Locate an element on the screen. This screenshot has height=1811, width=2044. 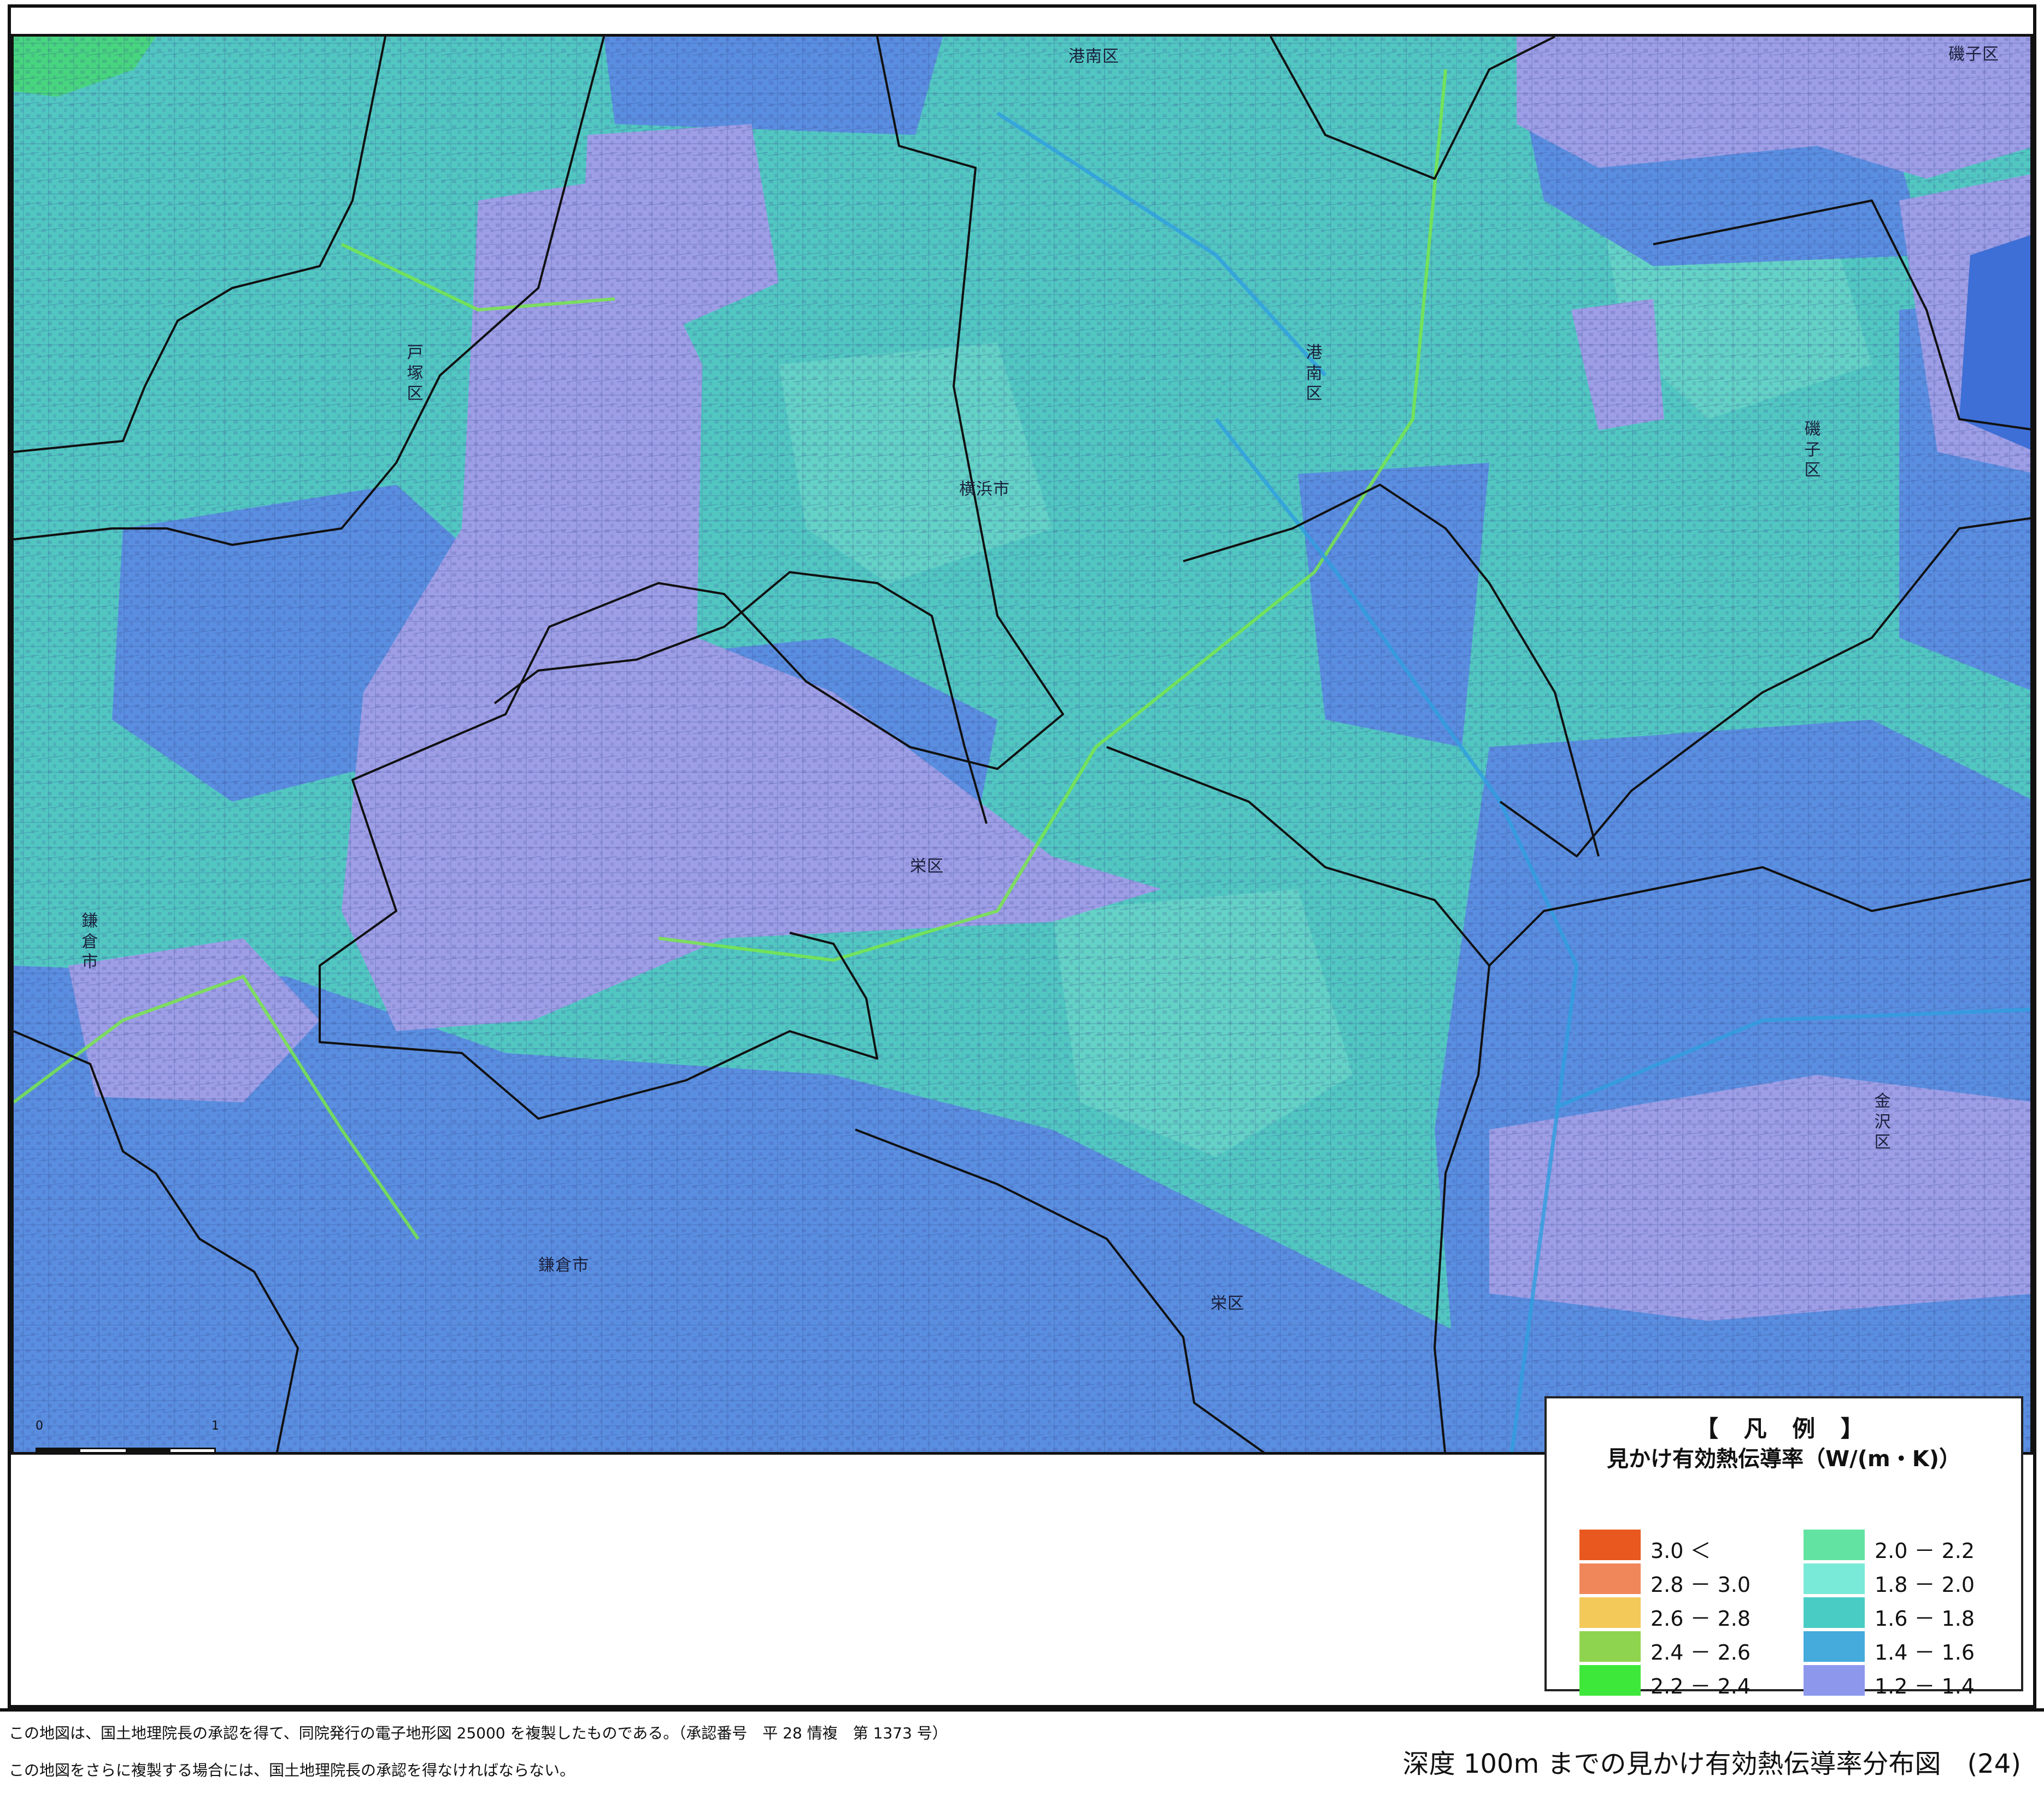
label-kanazawa-ward: 金沢区 is located at coordinates (1883, 1122).